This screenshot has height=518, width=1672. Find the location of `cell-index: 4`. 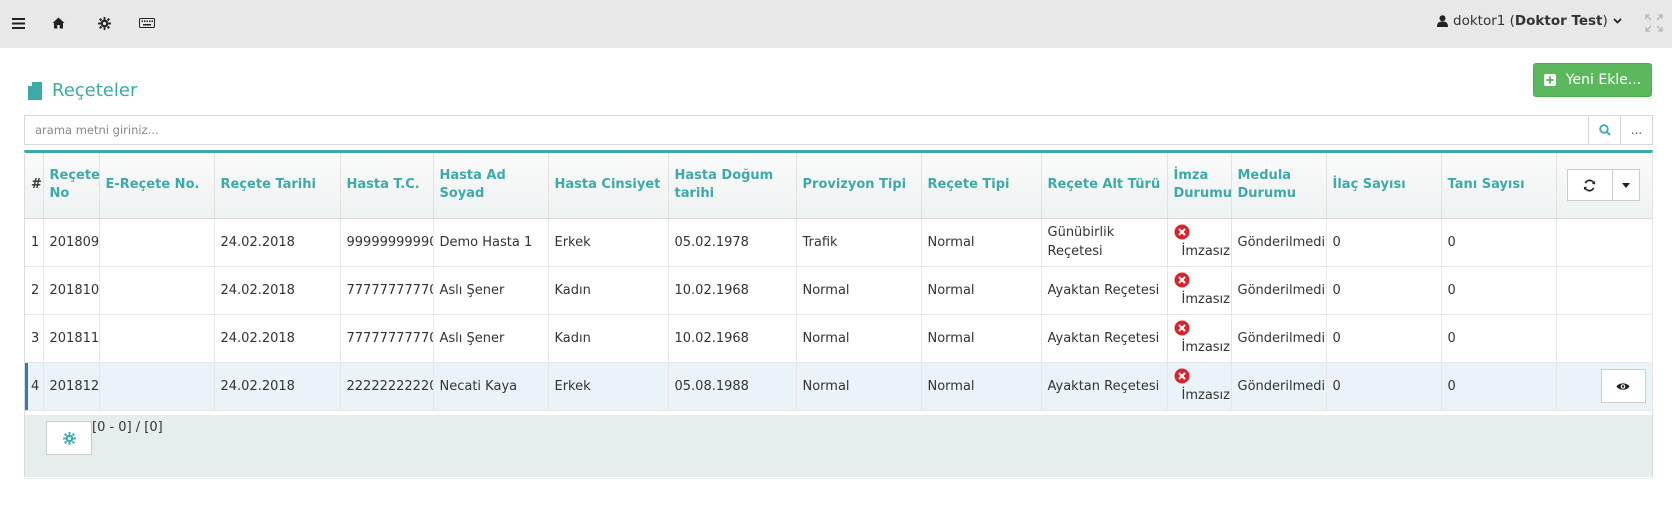

cell-index: 4 is located at coordinates (34, 386).